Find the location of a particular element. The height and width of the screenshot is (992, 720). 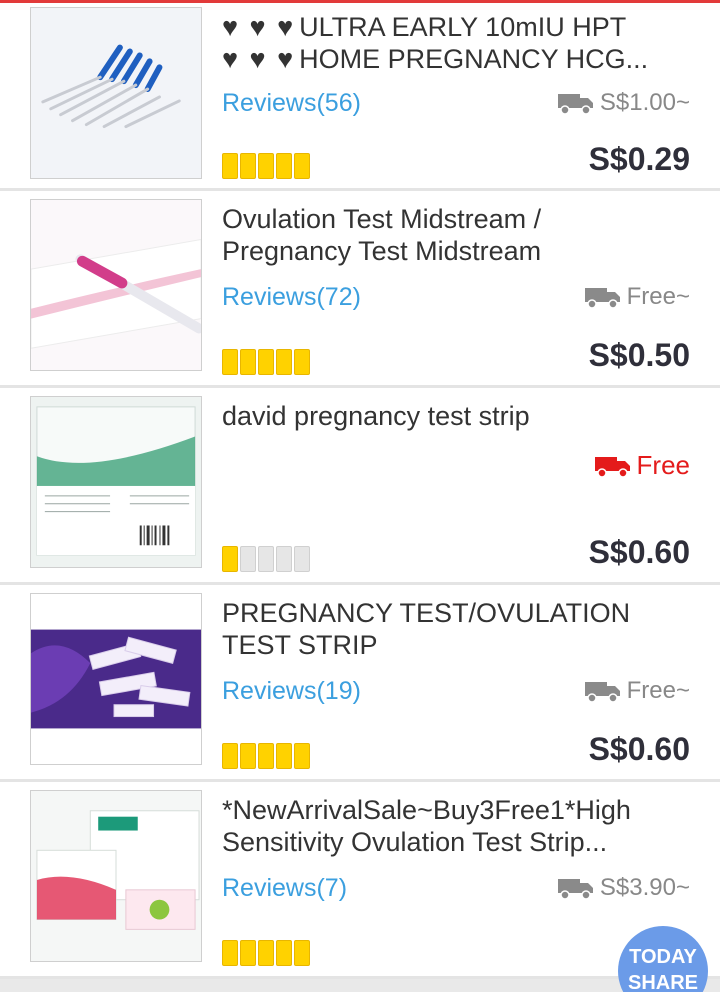

shipping-info: S$1.00~ is located at coordinates (623, 103).